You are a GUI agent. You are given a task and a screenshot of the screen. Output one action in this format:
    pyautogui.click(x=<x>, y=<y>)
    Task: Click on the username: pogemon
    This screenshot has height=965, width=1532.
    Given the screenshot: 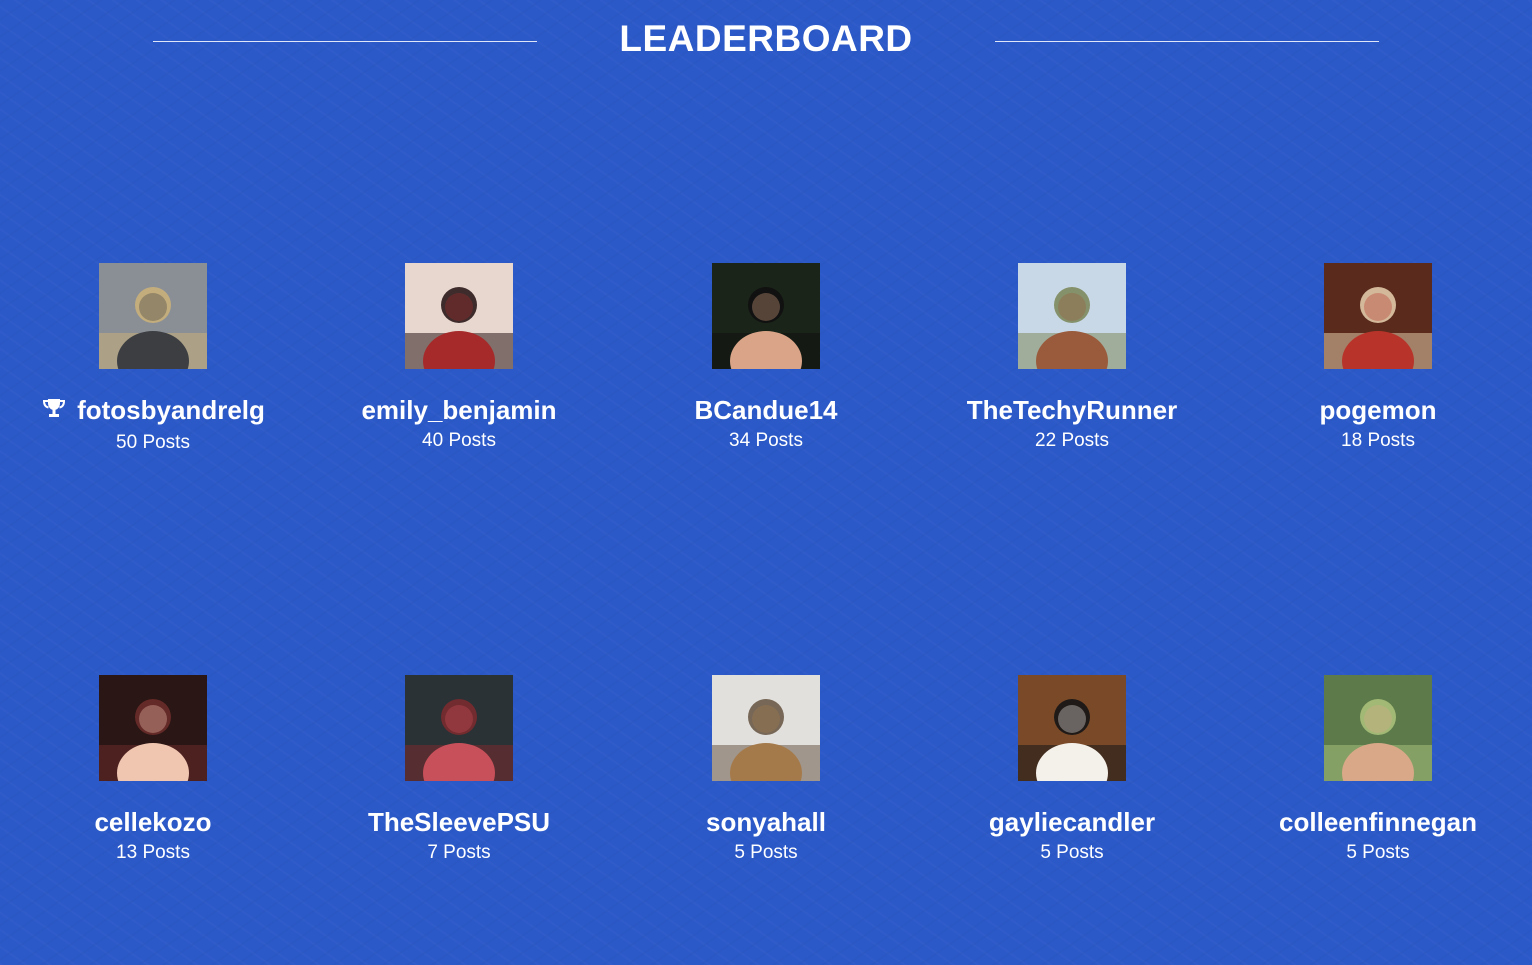 What is the action you would take?
    pyautogui.click(x=1378, y=410)
    